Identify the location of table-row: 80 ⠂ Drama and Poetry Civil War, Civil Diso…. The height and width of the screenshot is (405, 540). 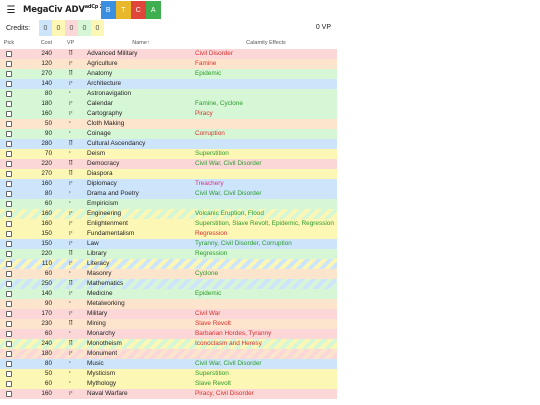
(168, 194).